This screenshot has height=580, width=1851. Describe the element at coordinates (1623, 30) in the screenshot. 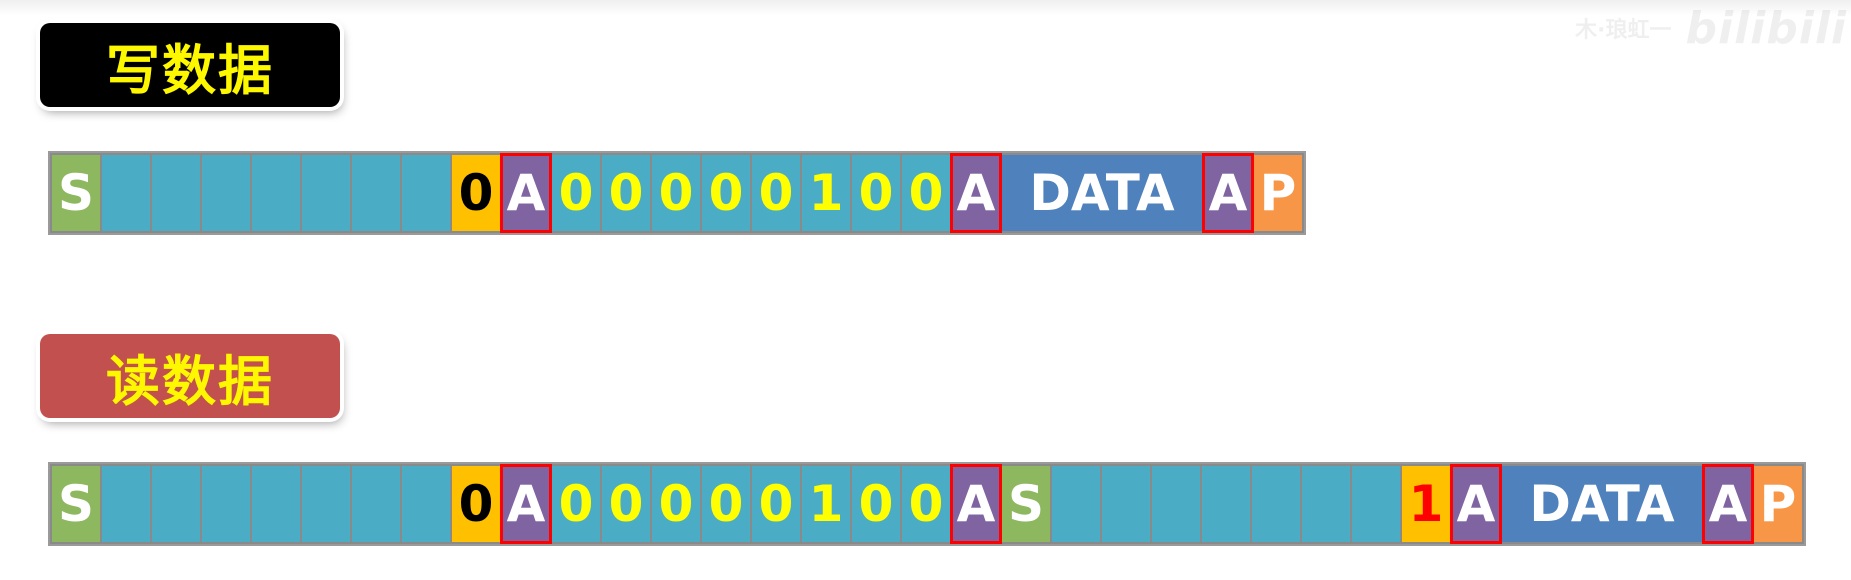

I see `watermark-author: 木·琅虹一` at that location.